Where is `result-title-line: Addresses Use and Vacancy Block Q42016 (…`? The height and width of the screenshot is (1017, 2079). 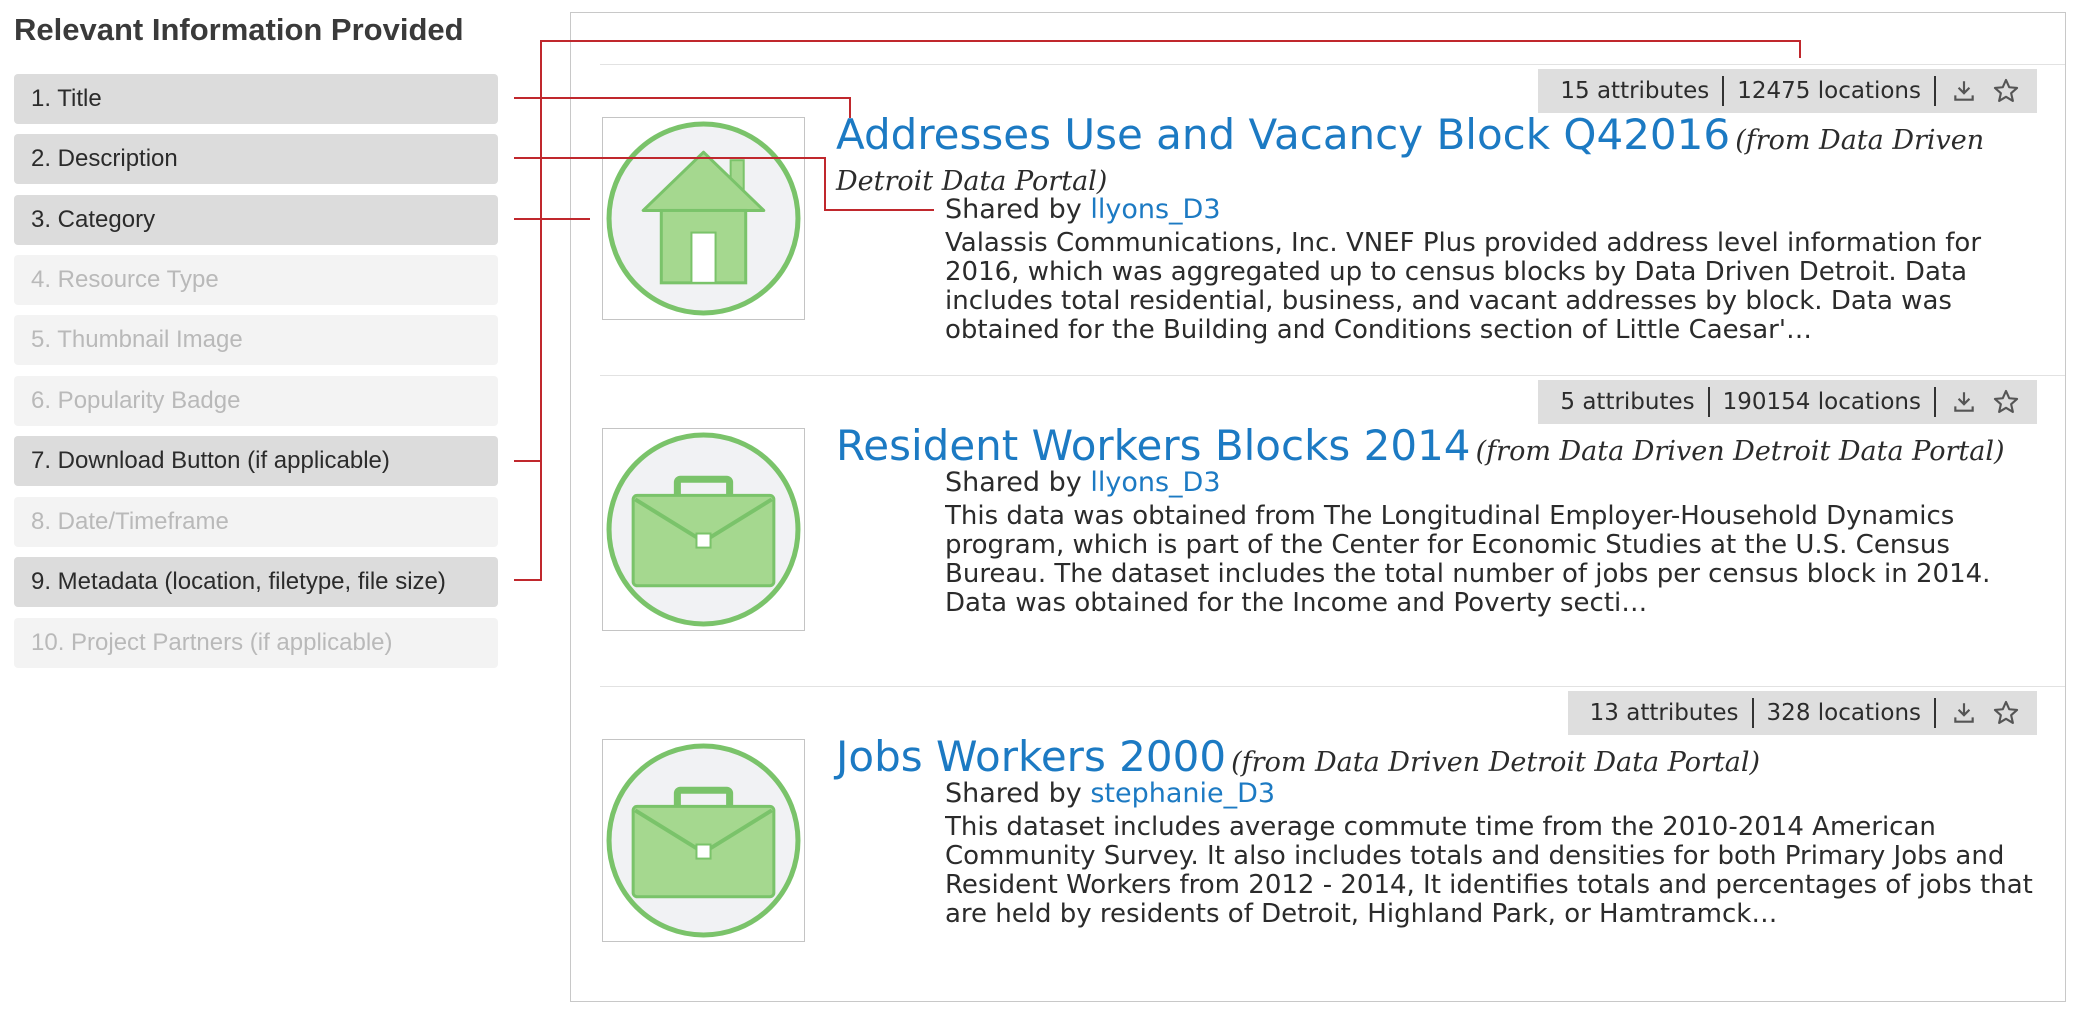 result-title-line: Addresses Use and Vacancy Block Q42016 (… is located at coordinates (1425, 159).